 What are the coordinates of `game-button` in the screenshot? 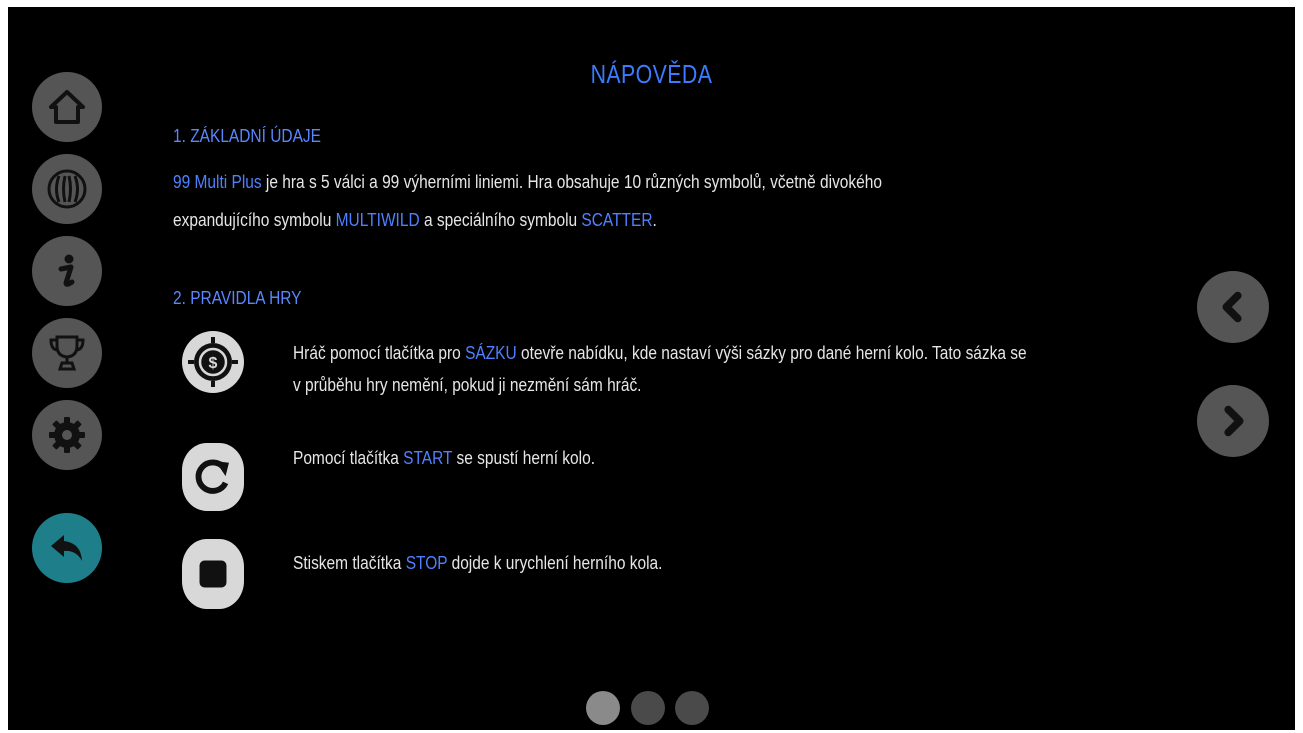 It's located at (67, 189).